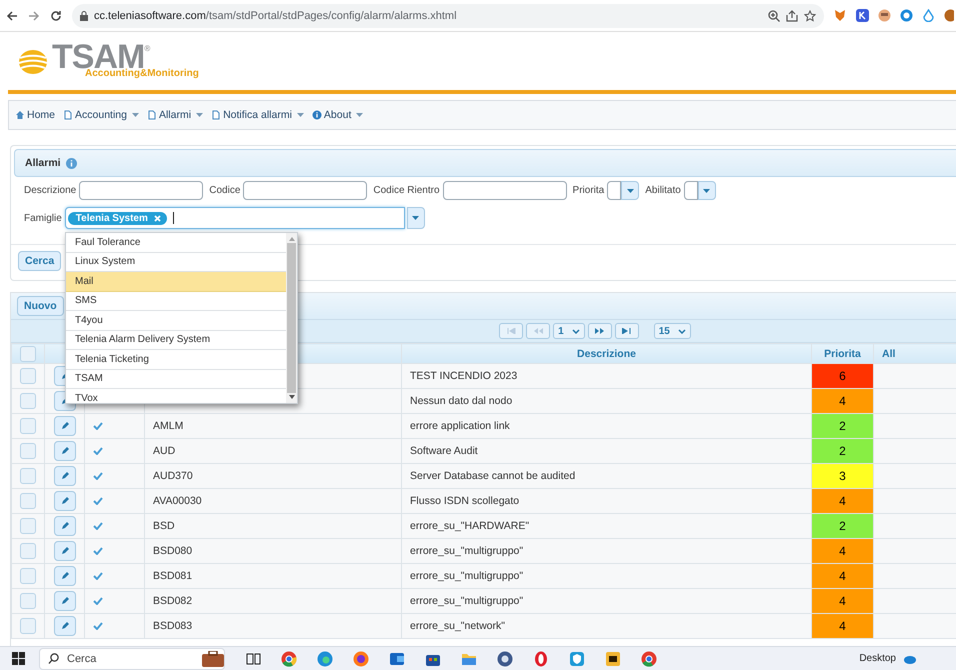 The width and height of the screenshot is (956, 670). I want to click on field-label: Codice Rientro, so click(406, 190).